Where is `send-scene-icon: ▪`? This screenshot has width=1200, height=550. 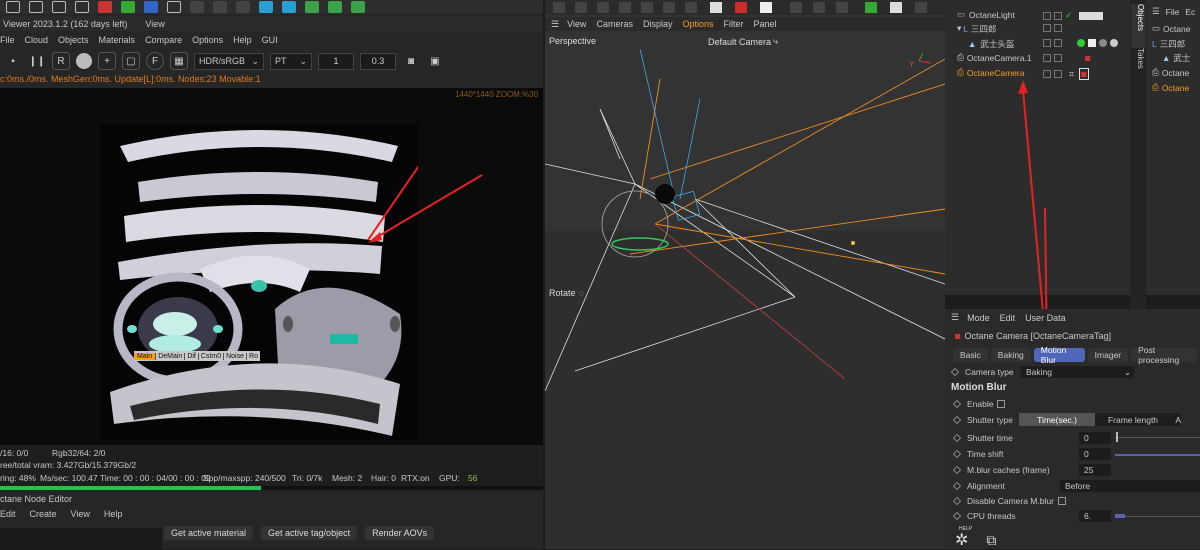
send-scene-icon: ▪ is located at coordinates (13, 61).